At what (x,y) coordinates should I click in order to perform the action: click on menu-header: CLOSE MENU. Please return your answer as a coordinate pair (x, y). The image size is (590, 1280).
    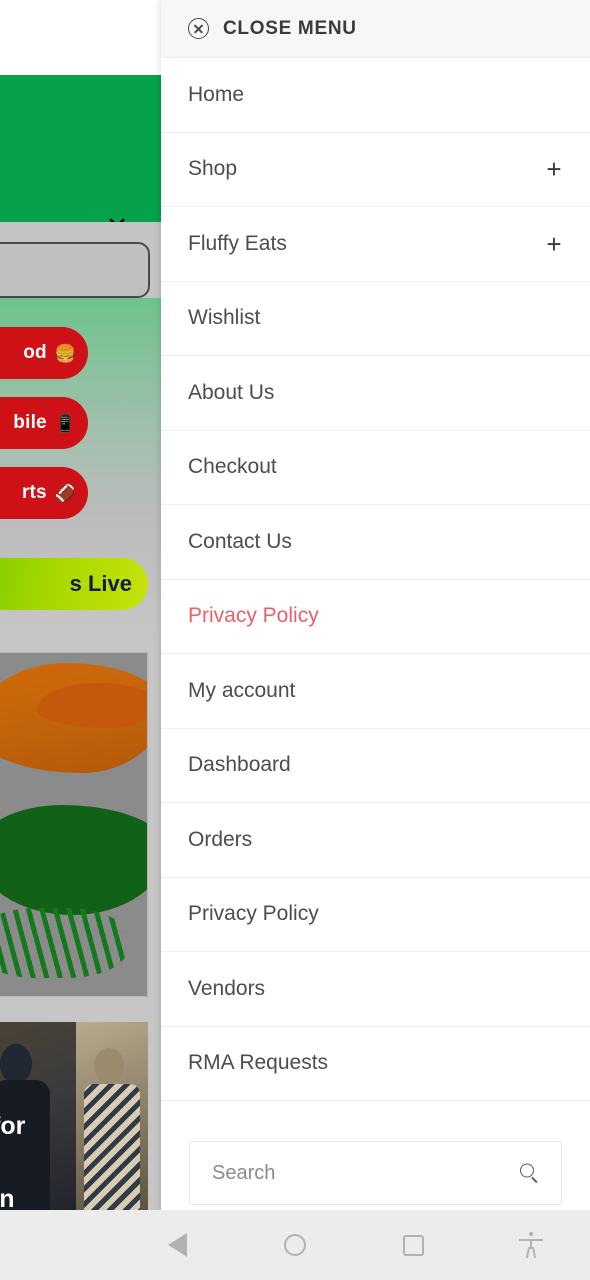
    Looking at the image, I should click on (375, 29).